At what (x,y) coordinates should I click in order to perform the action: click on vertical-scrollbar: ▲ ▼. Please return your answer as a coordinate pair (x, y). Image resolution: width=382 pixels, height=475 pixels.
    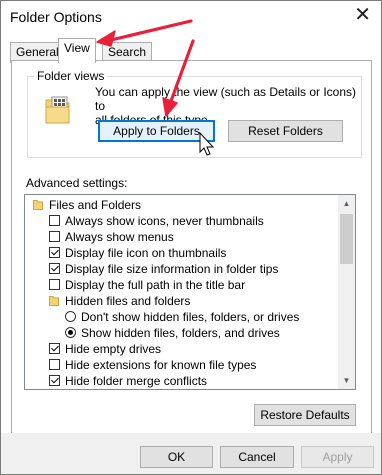
    Looking at the image, I should click on (346, 292).